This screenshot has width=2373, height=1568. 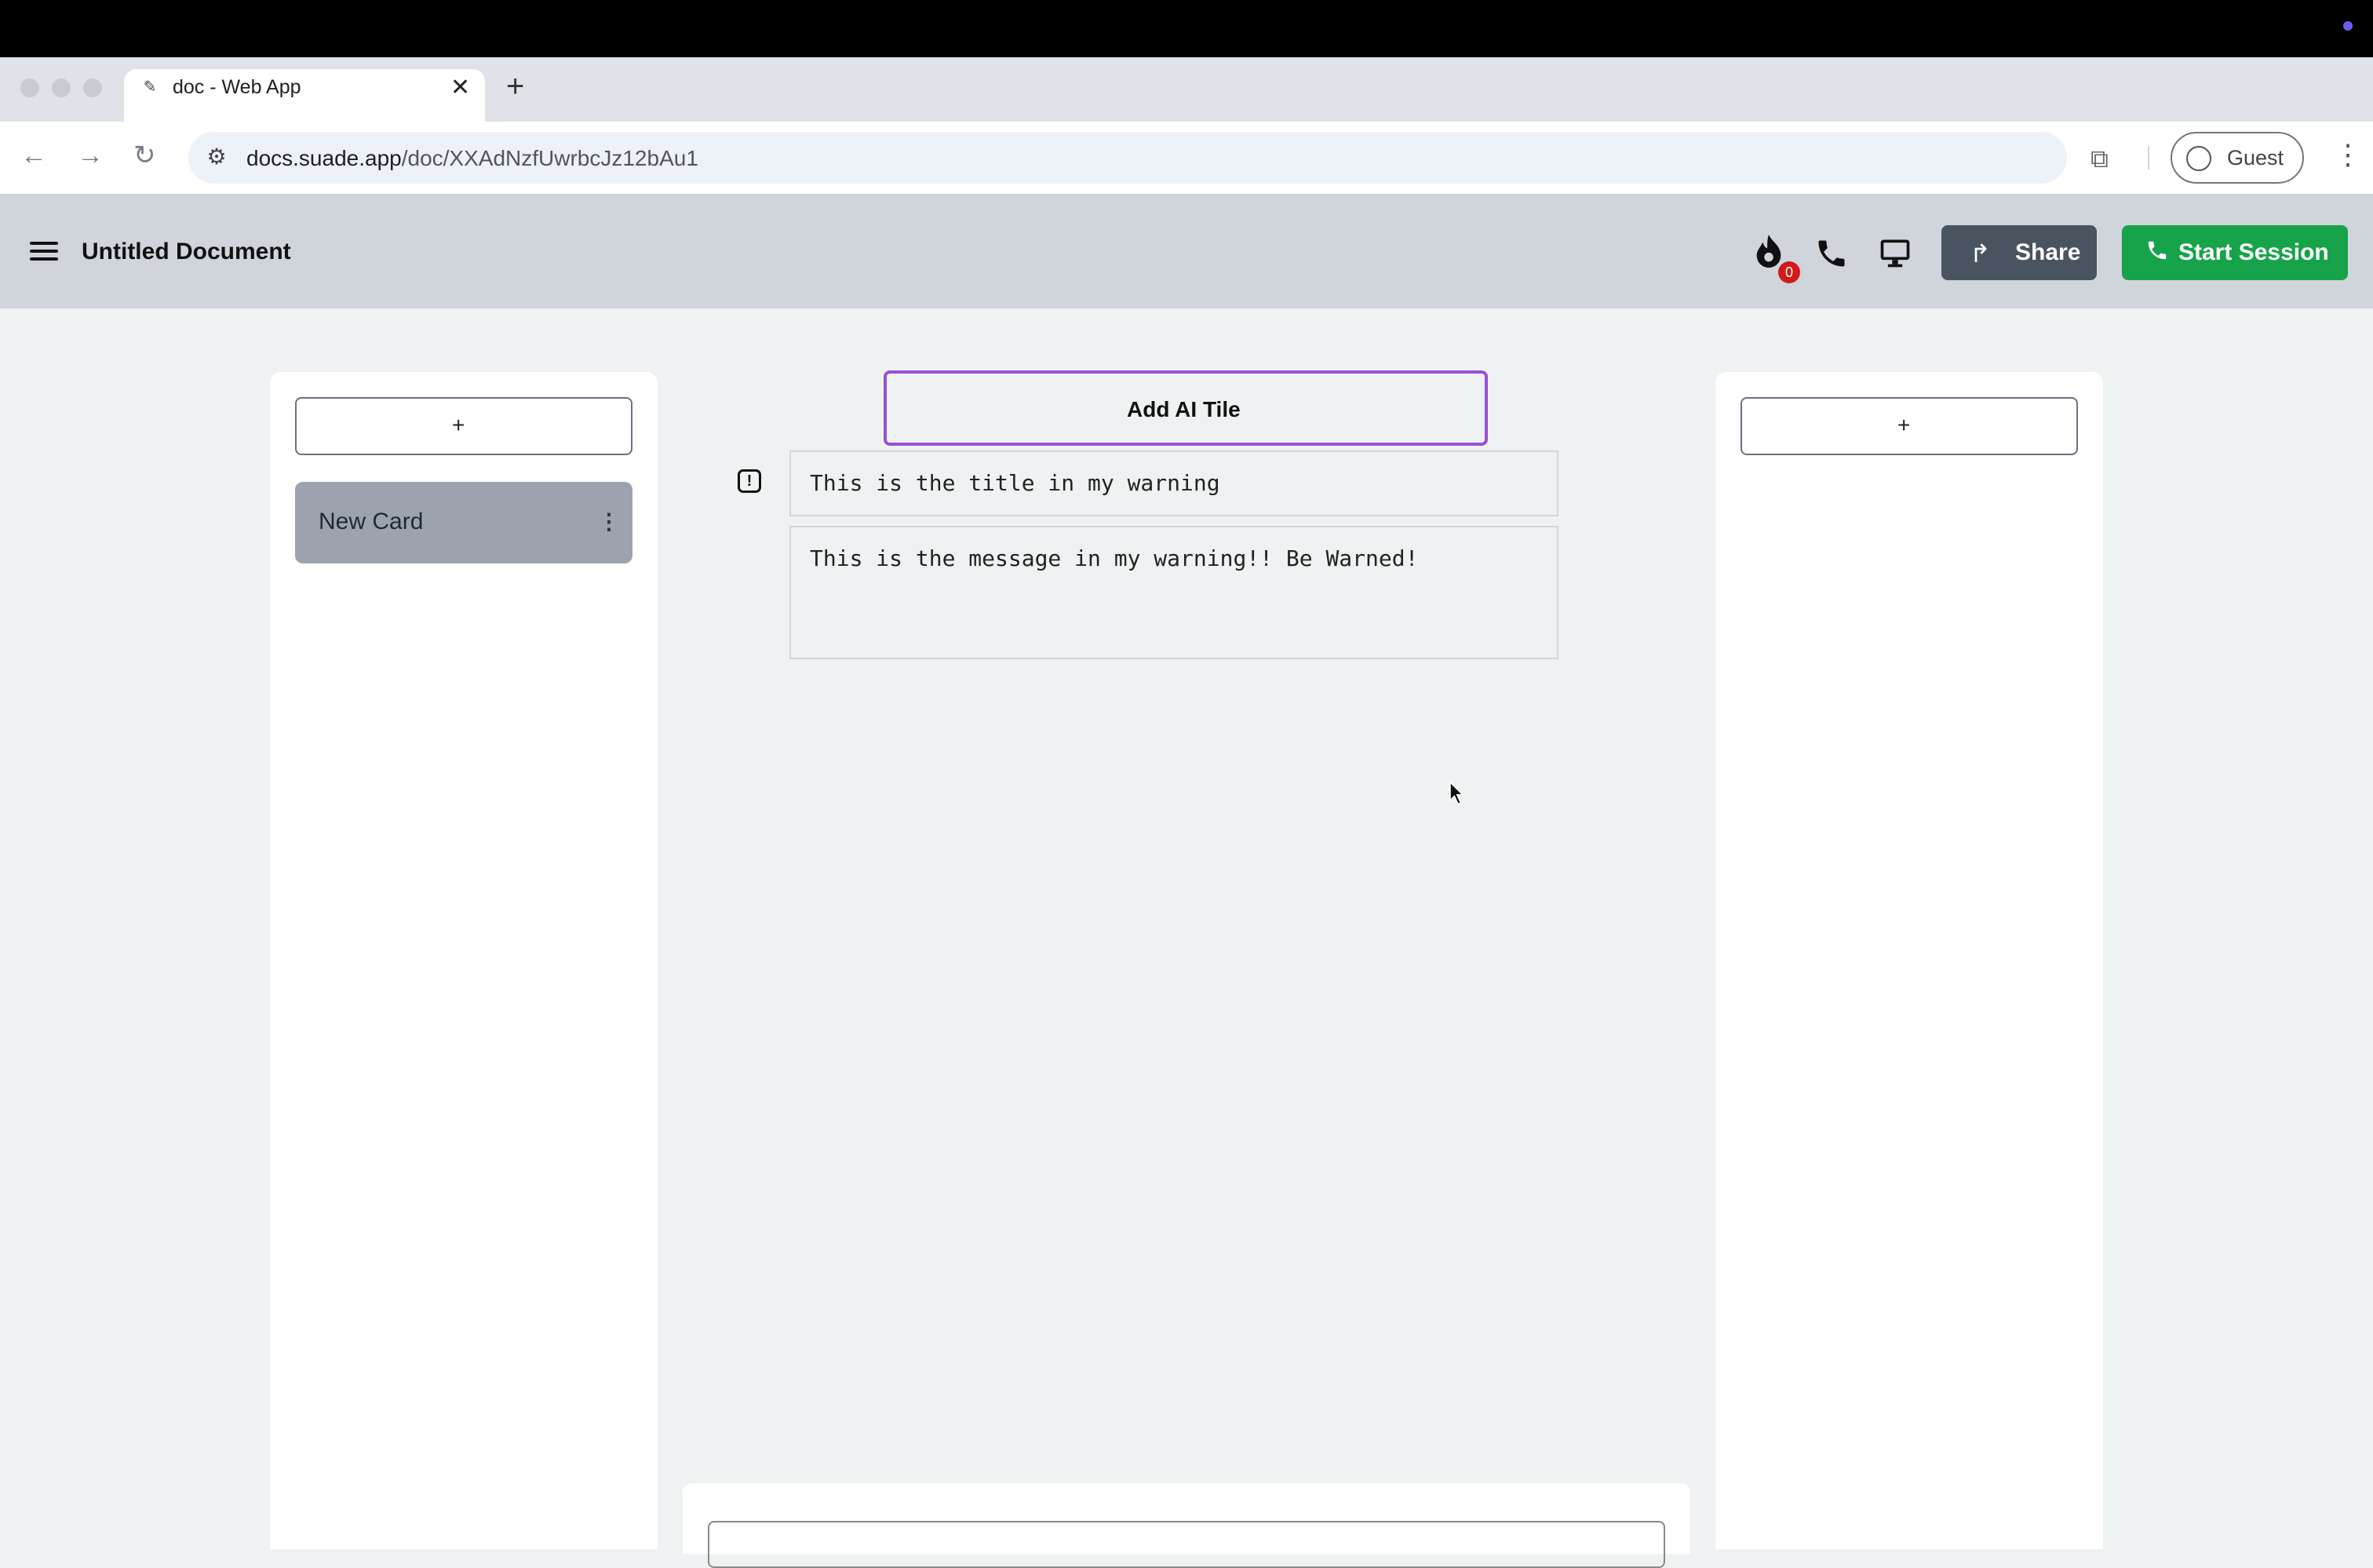 What do you see at coordinates (33, 155) in the screenshot?
I see `back-arrow-icon: ←` at bounding box center [33, 155].